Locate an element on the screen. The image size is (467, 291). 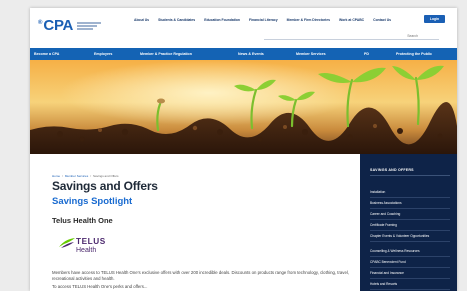
logo-tagline-icon is located at coordinates (89, 25).